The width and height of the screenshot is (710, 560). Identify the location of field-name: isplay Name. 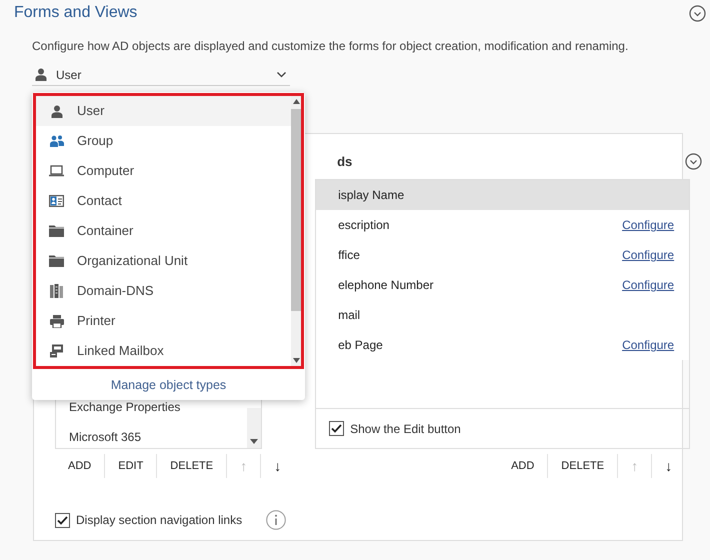
(371, 195).